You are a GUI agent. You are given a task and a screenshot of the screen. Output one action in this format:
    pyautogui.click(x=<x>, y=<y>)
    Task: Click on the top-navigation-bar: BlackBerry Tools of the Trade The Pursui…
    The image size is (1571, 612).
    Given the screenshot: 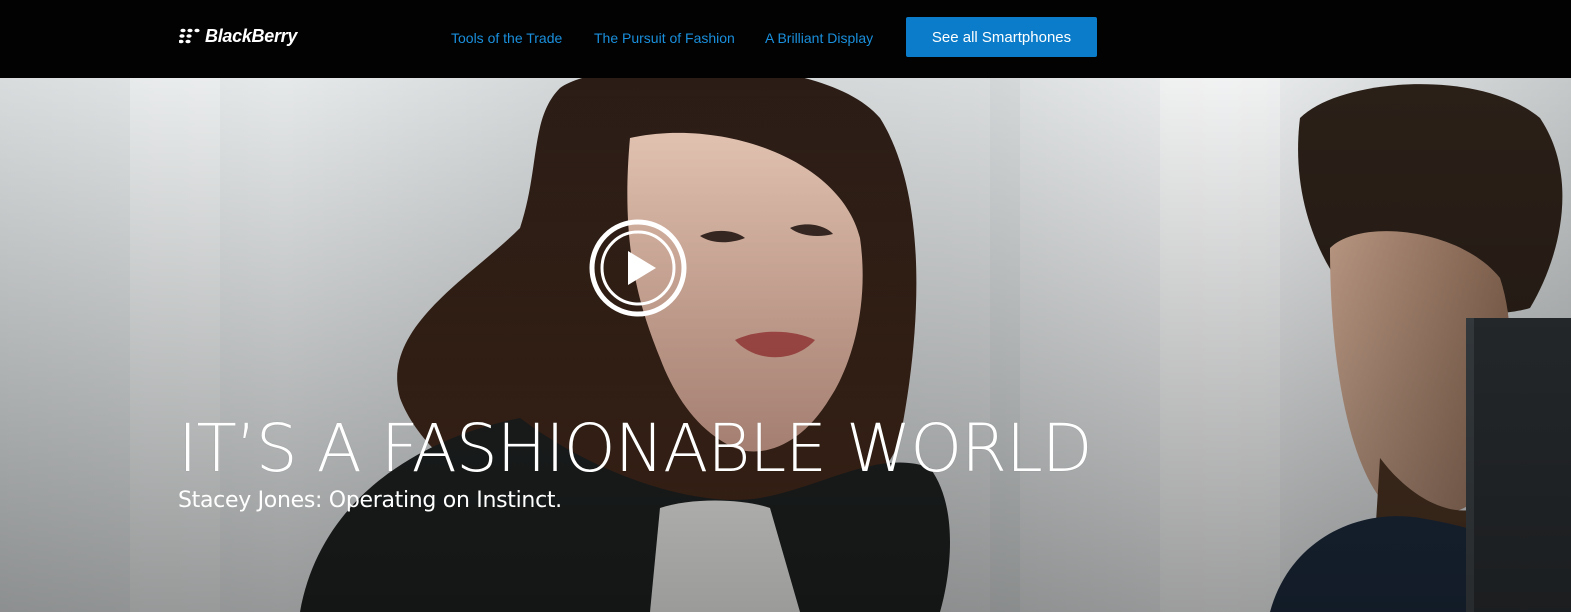 What is the action you would take?
    pyautogui.click(x=785, y=39)
    